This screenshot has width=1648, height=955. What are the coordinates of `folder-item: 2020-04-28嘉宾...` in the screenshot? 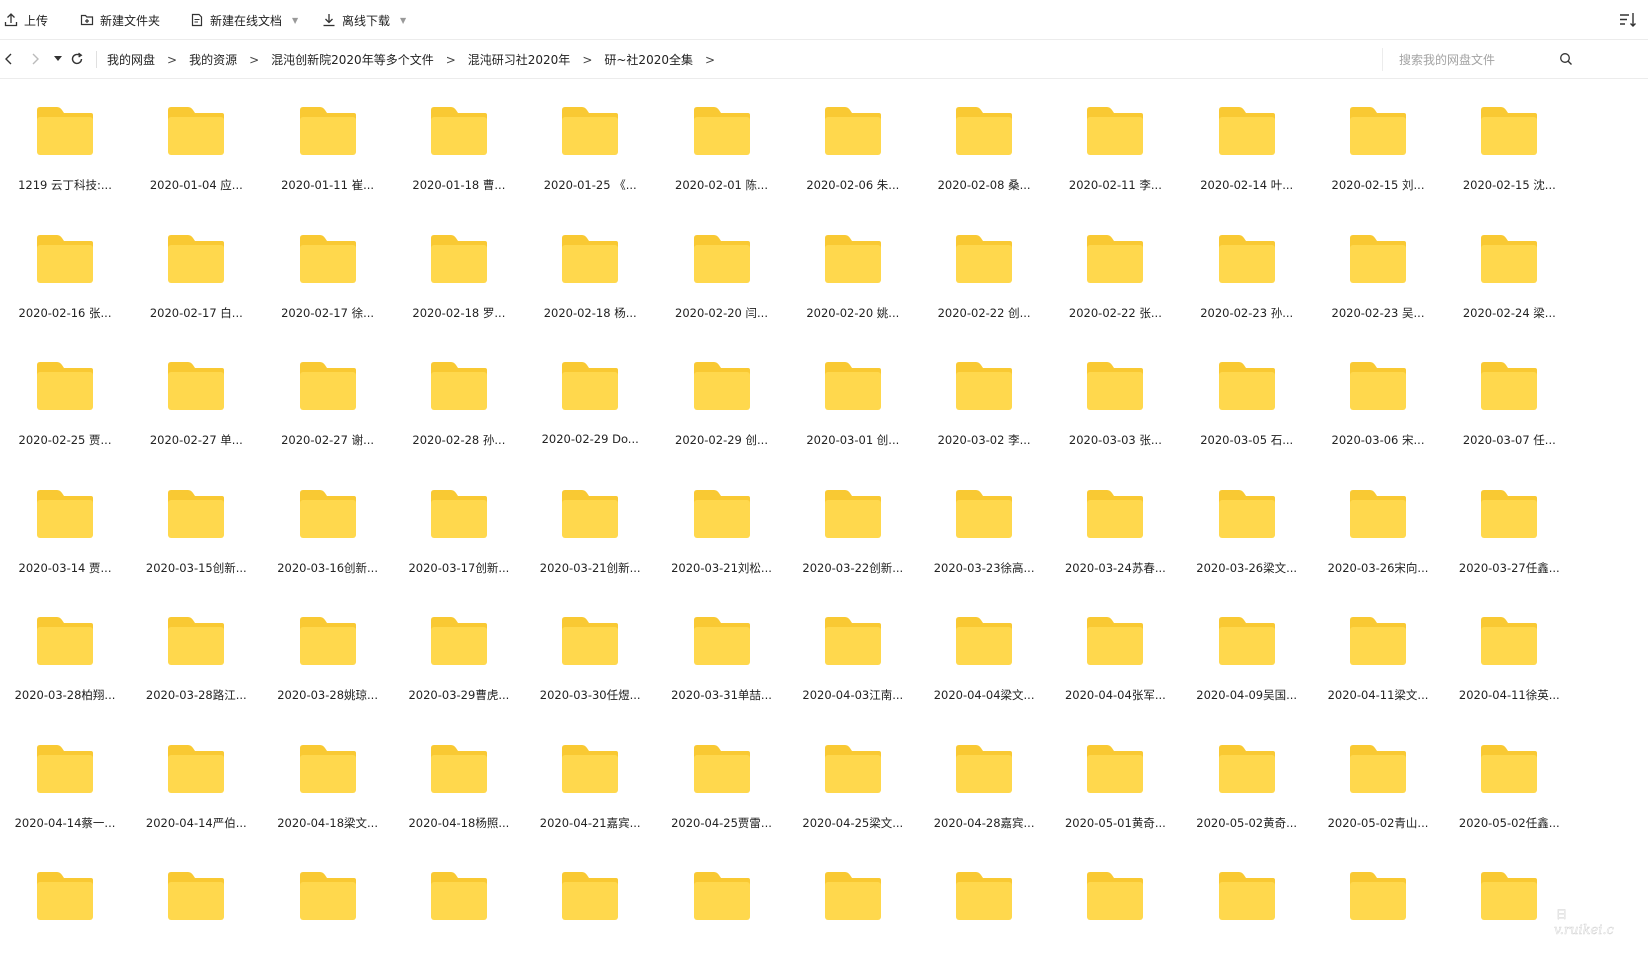 It's located at (984, 774).